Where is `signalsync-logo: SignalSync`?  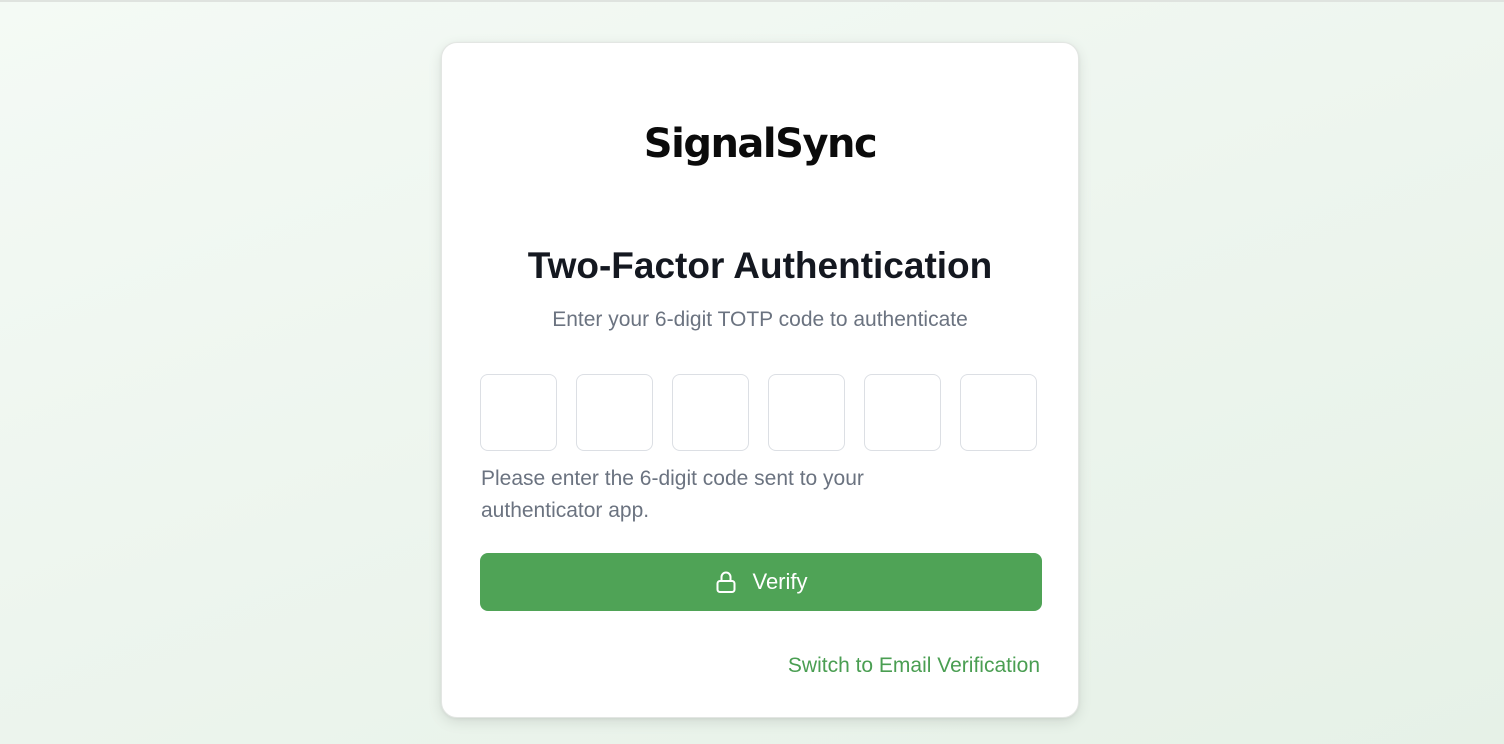 signalsync-logo: SignalSync is located at coordinates (760, 144).